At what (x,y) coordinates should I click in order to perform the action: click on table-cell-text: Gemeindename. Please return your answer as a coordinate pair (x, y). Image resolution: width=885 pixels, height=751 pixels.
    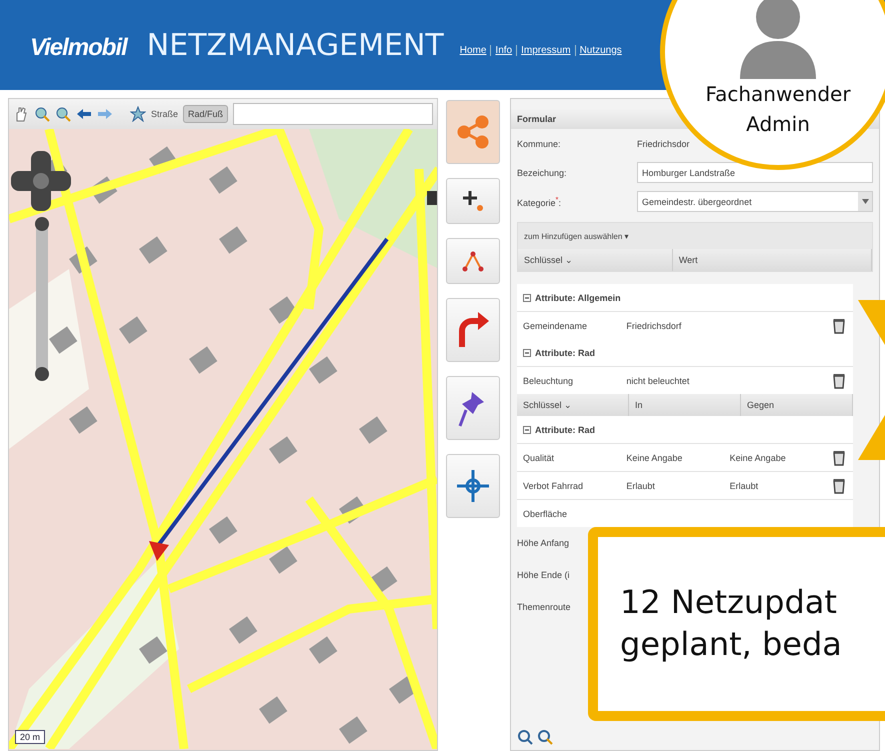
    Looking at the image, I should click on (555, 325).